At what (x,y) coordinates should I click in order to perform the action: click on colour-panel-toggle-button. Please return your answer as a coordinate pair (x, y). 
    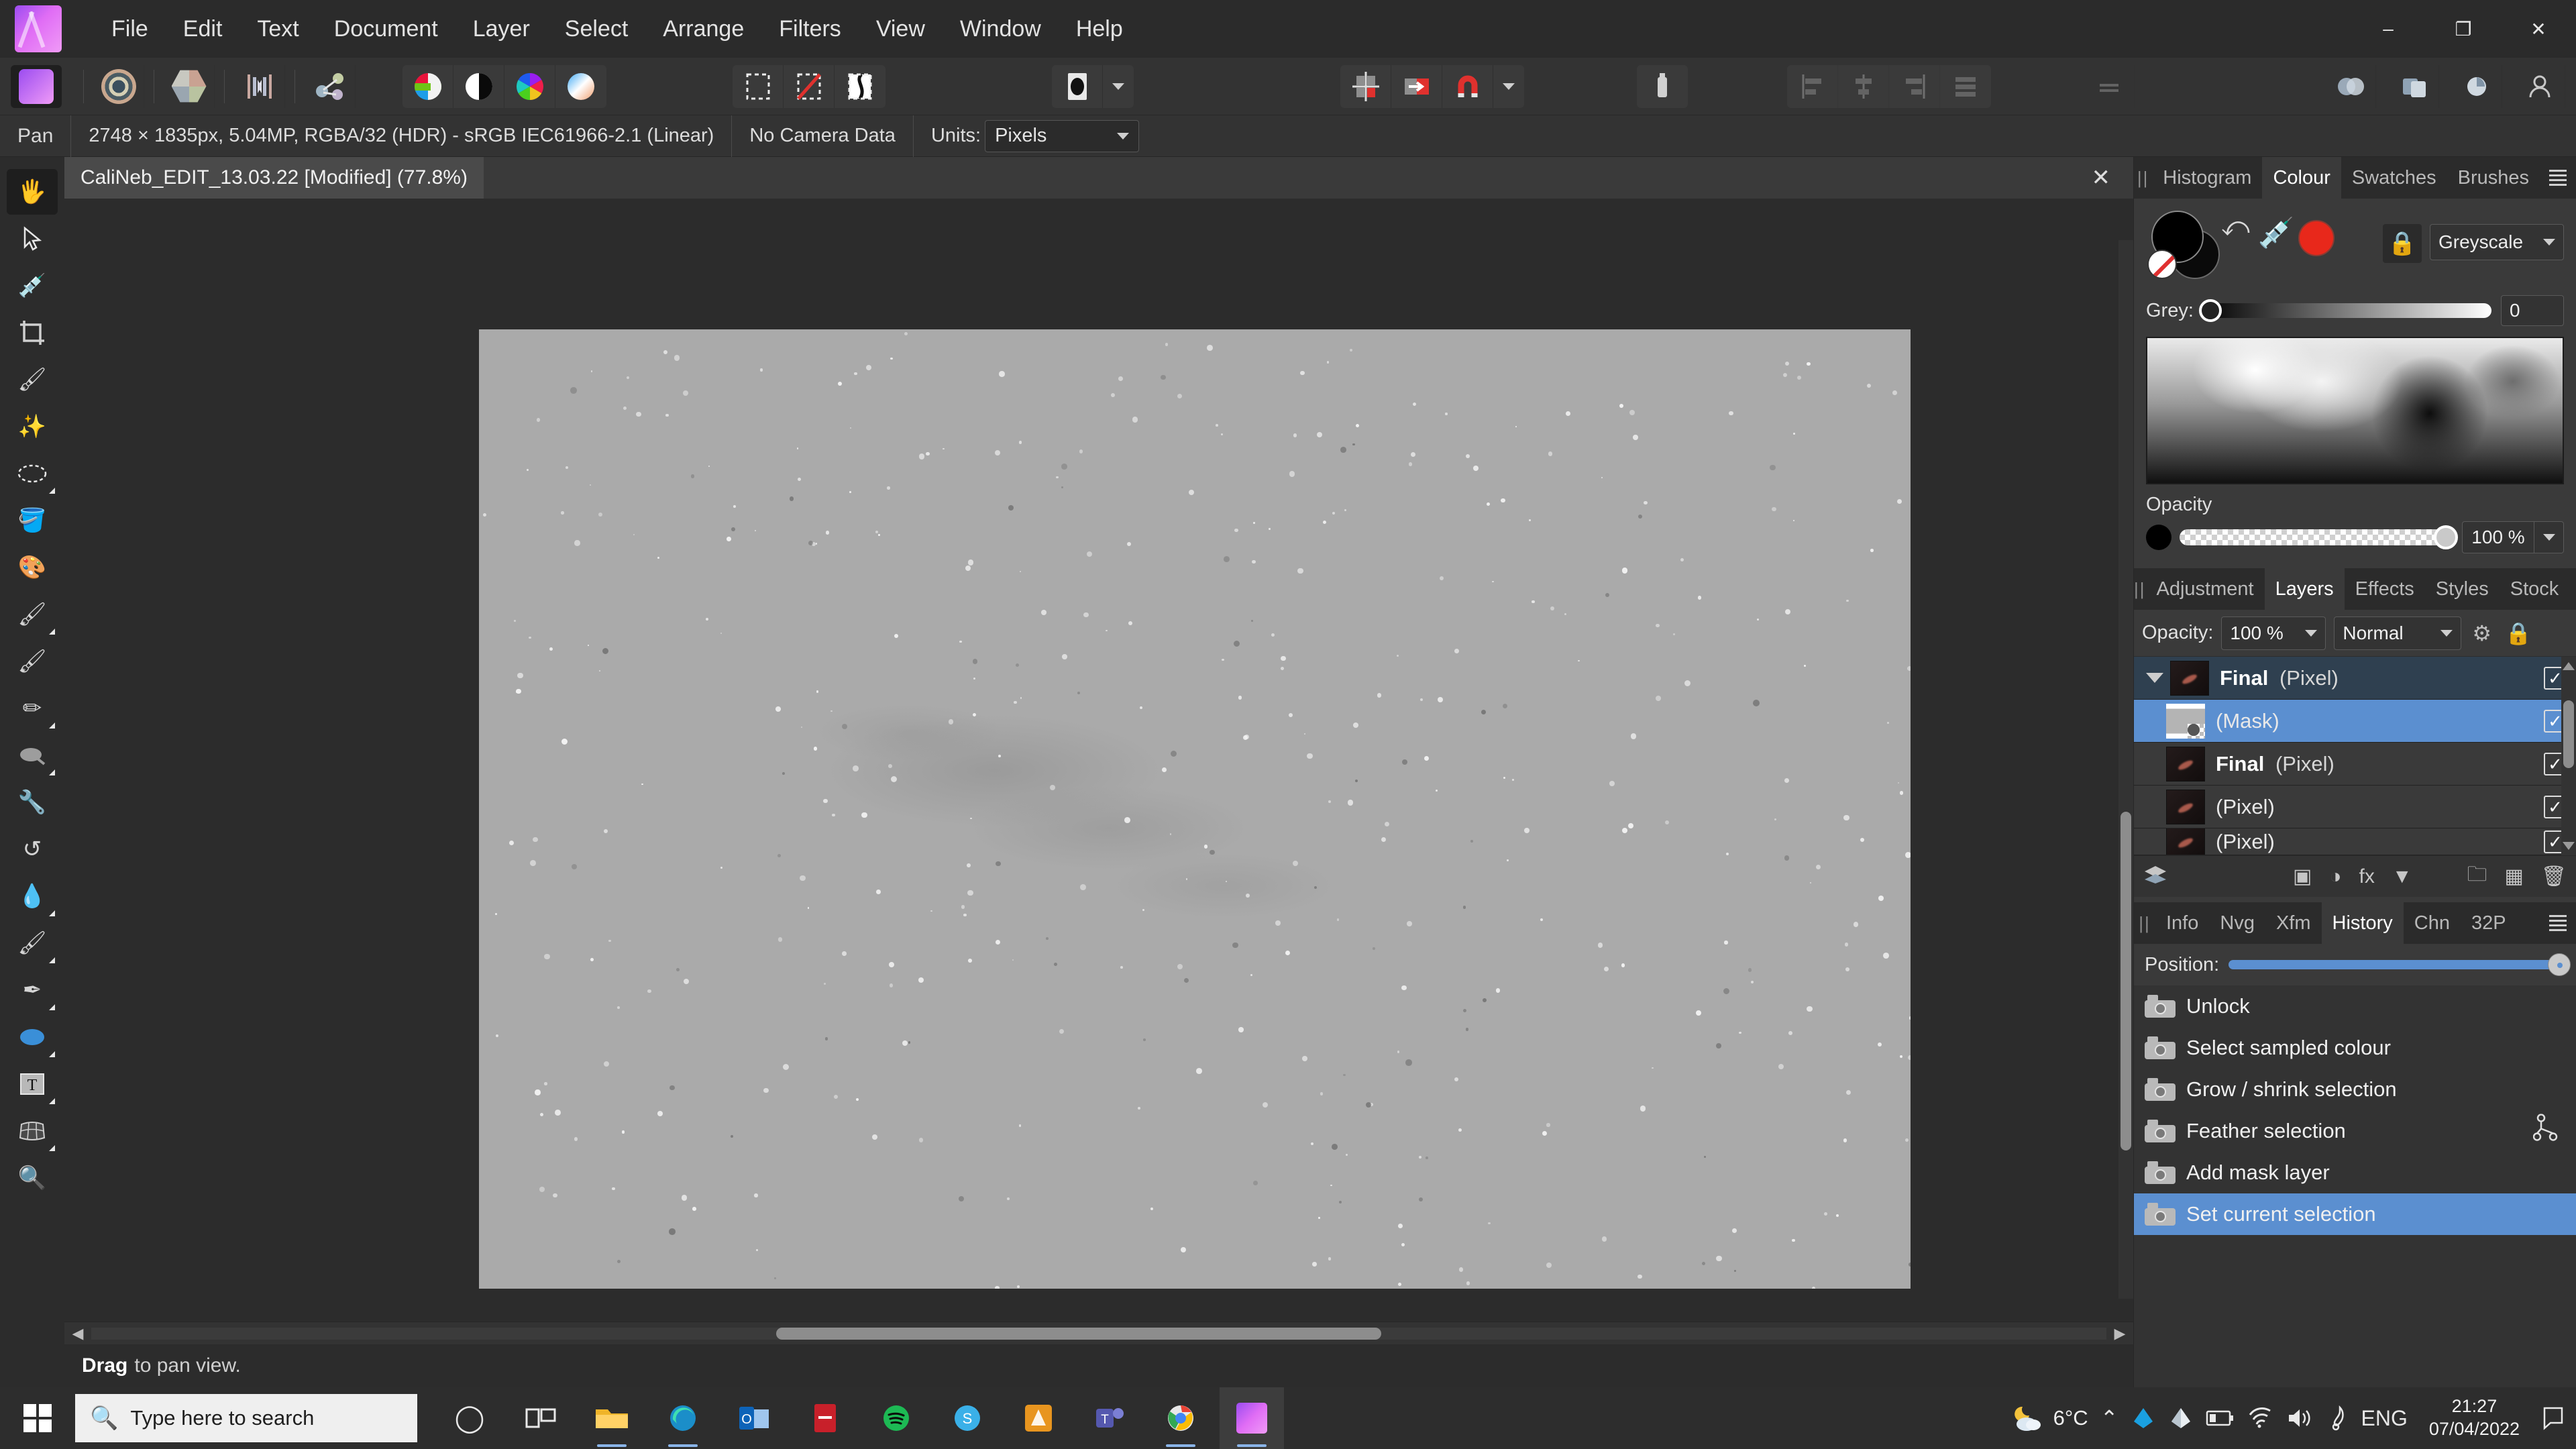
    Looking at the image, I should click on (2350, 86).